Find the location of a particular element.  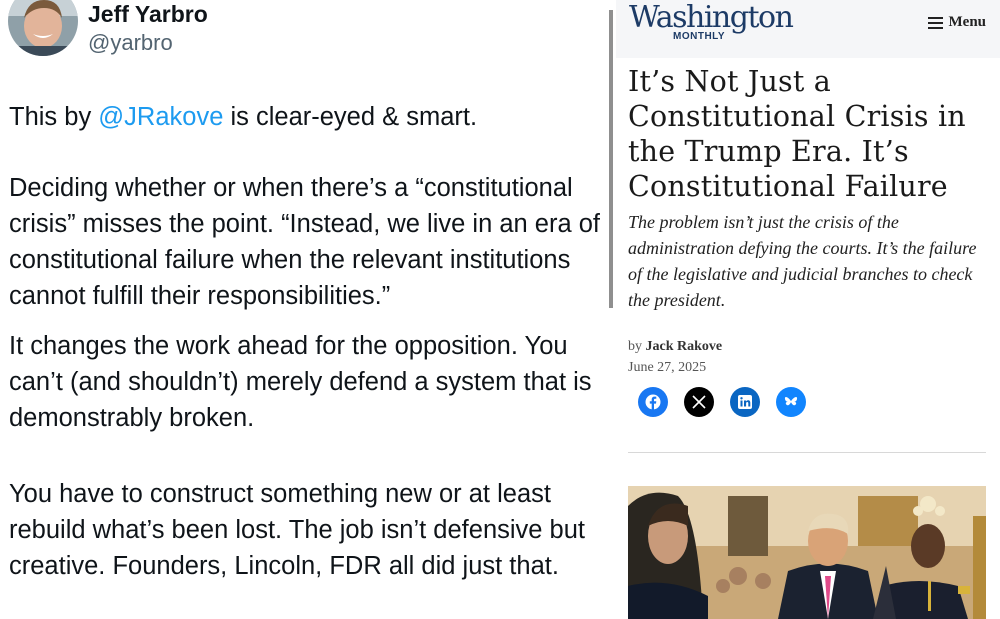

menu-label: Menu is located at coordinates (967, 22).